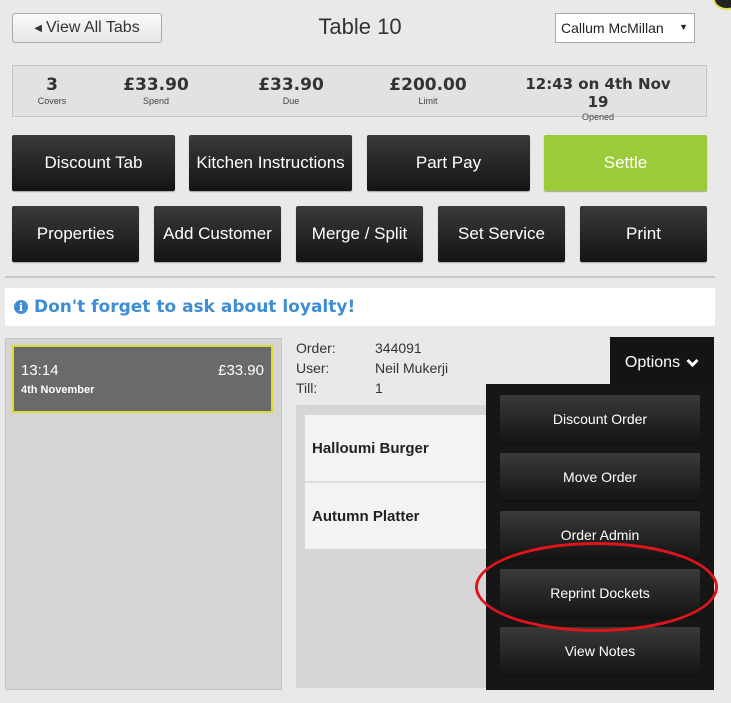  What do you see at coordinates (217, 234) in the screenshot?
I see `add-customer-button: Add Customer` at bounding box center [217, 234].